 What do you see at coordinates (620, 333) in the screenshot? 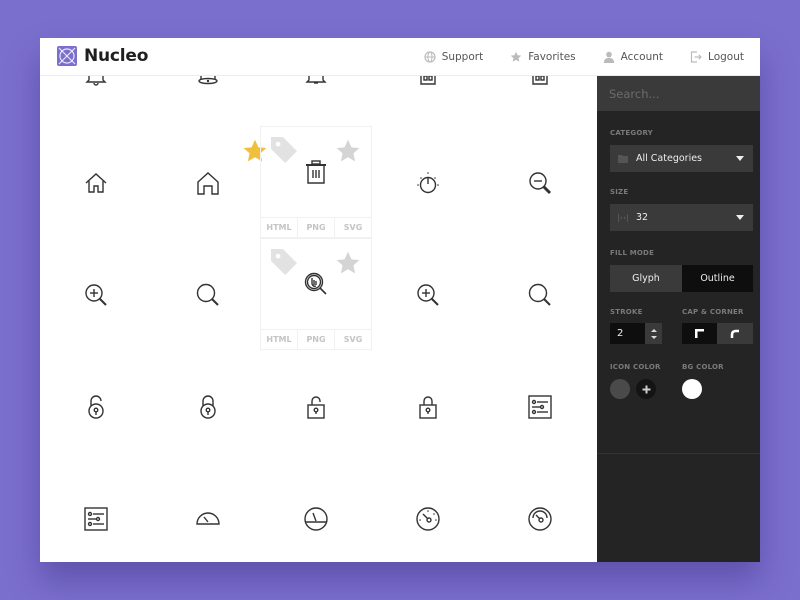
I see `stroke-value: 2` at bounding box center [620, 333].